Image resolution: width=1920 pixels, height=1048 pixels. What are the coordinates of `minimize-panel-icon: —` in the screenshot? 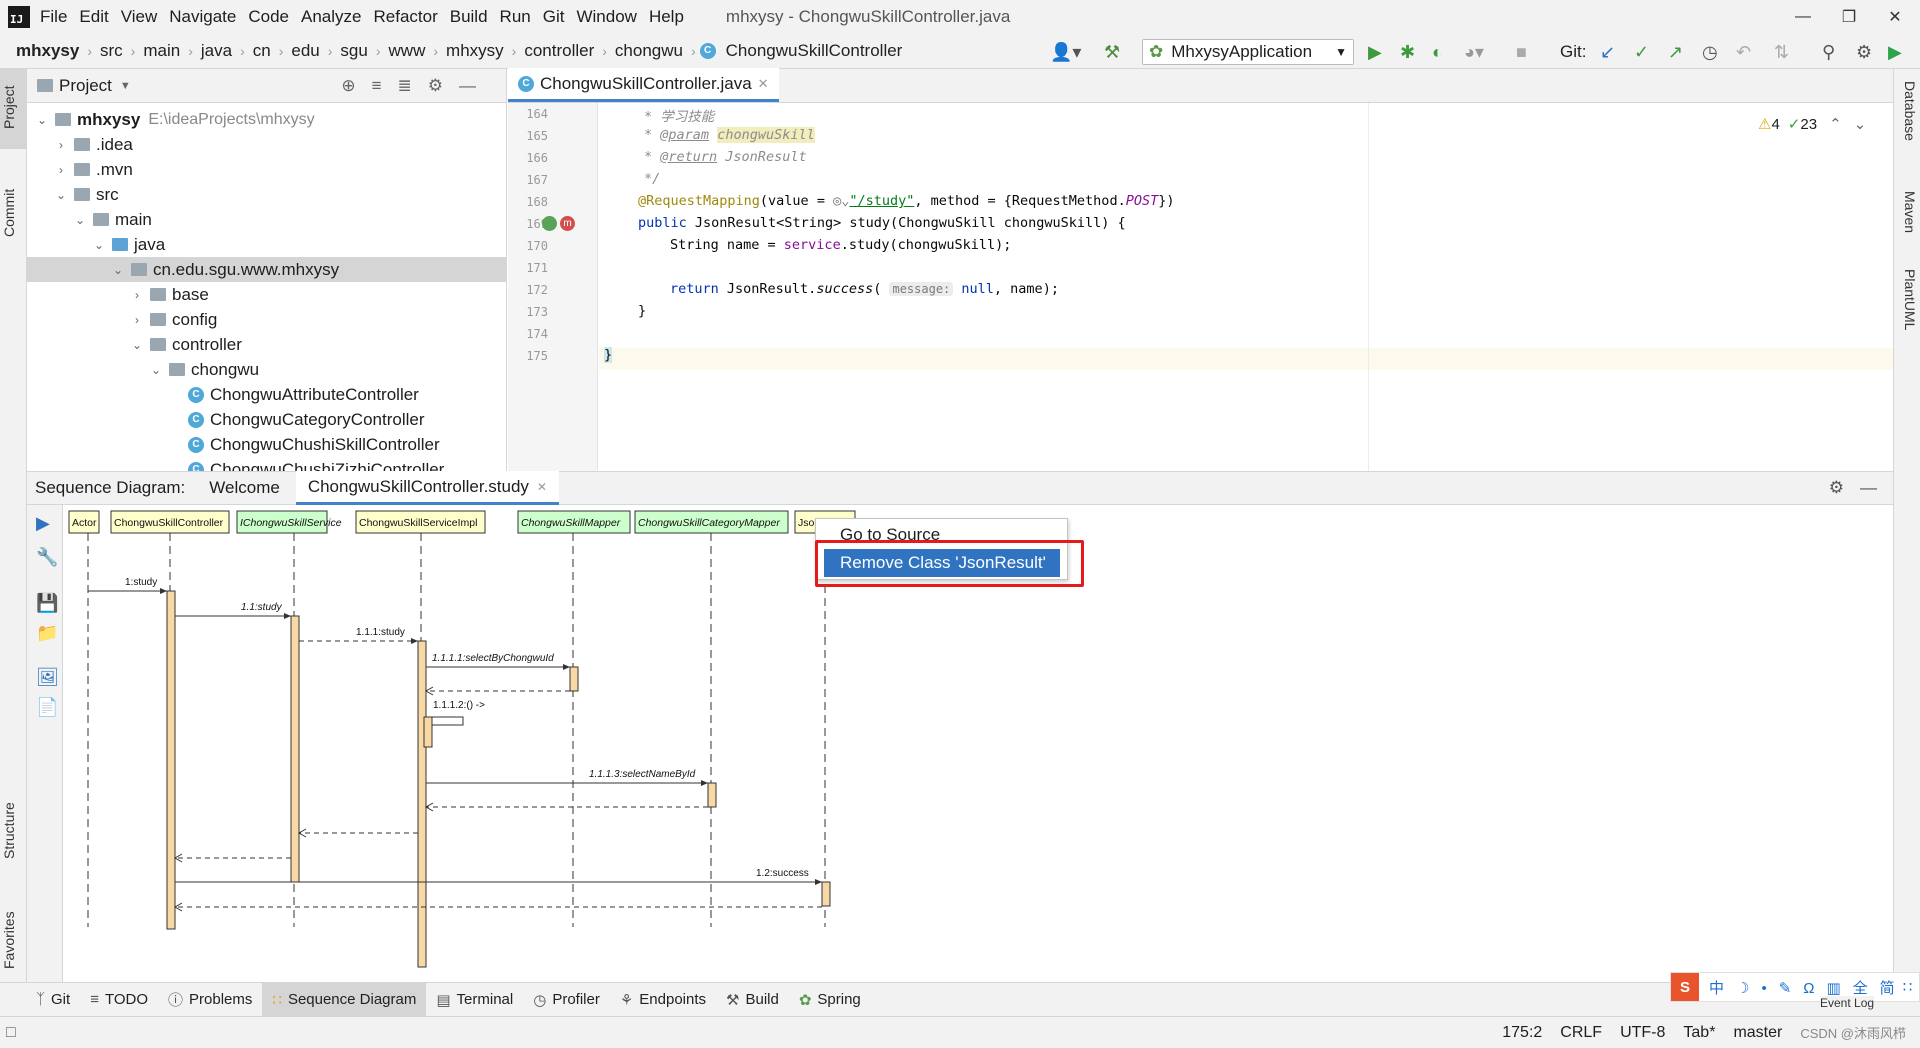 It's located at (1868, 488).